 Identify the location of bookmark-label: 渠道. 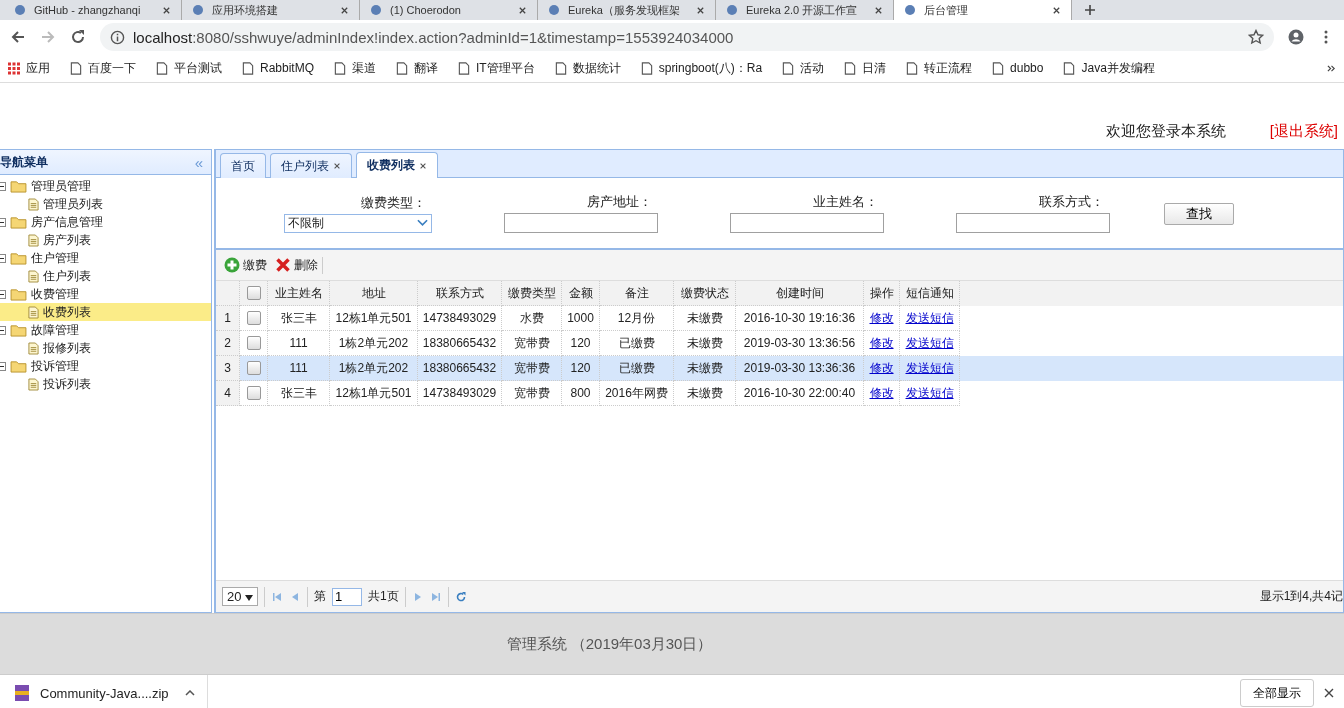
(364, 68).